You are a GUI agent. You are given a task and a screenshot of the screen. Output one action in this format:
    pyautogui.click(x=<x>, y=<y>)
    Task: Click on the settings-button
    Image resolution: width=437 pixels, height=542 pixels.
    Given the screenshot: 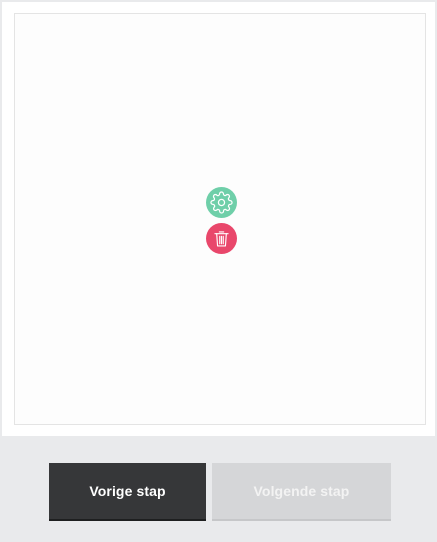 What is the action you would take?
    pyautogui.click(x=221, y=202)
    